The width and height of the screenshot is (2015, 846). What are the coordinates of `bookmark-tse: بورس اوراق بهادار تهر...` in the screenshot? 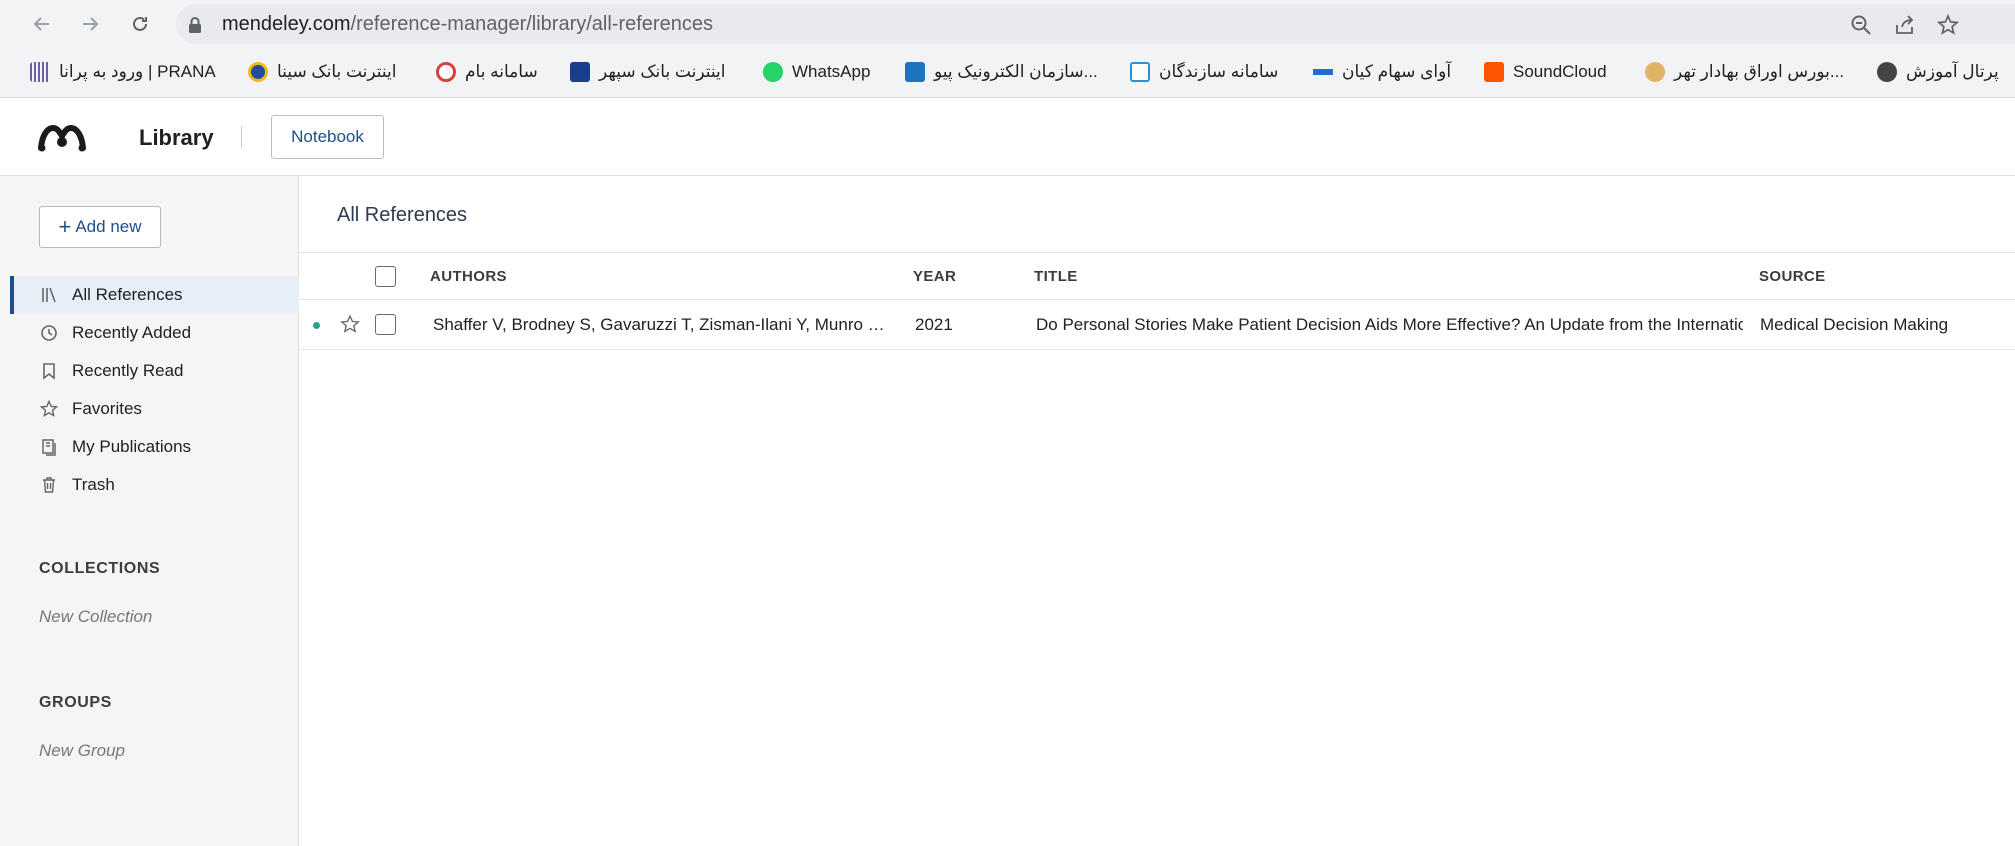 It's located at (1744, 72).